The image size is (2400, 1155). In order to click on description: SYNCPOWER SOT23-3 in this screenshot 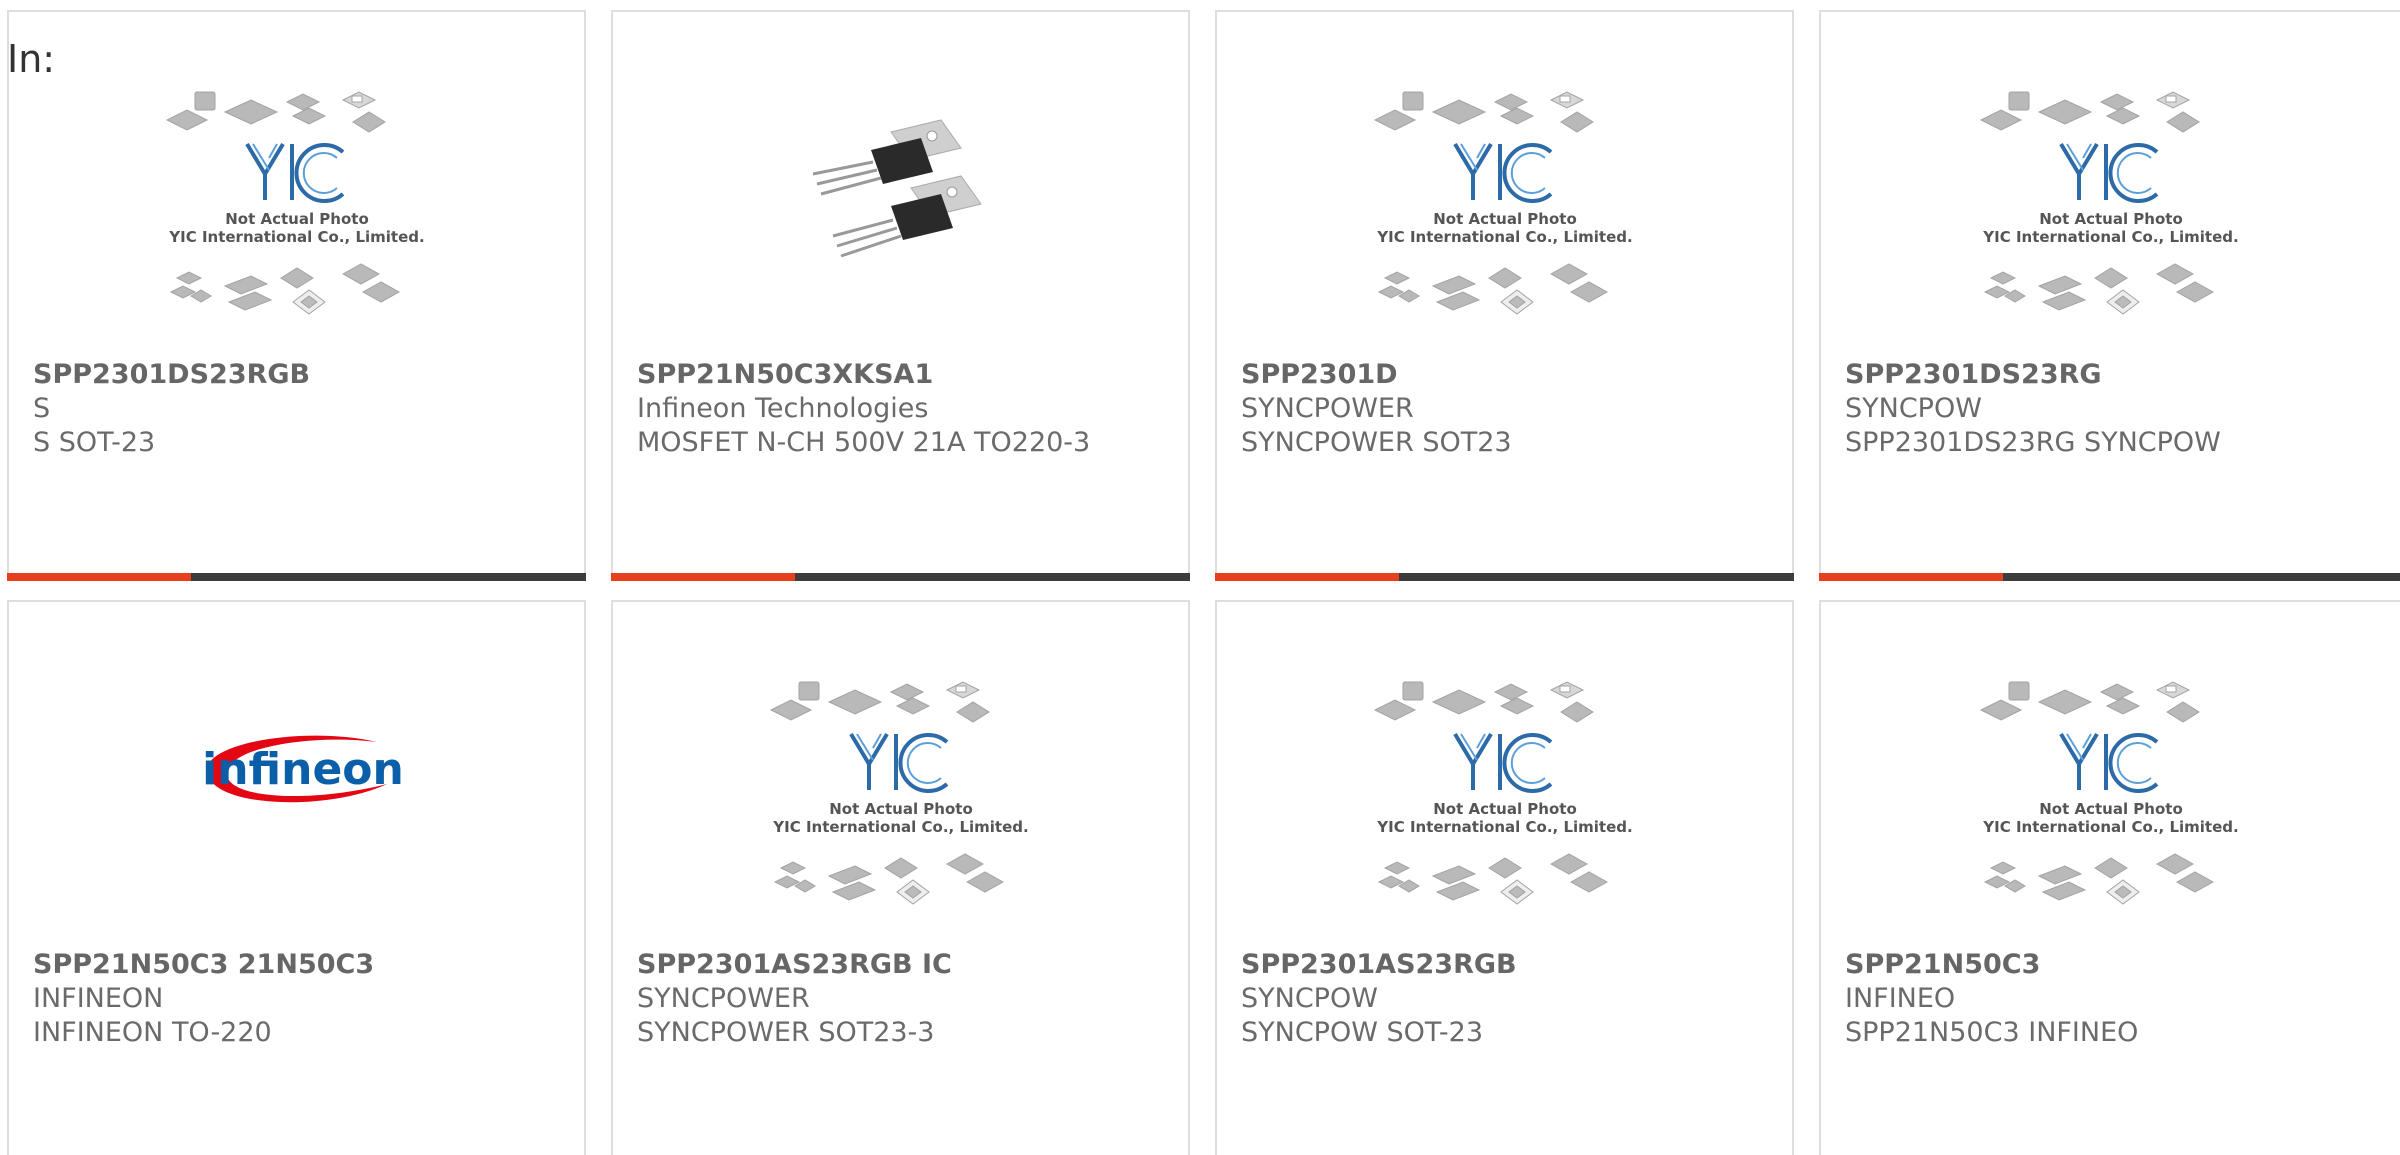, I will do `click(786, 1032)`.